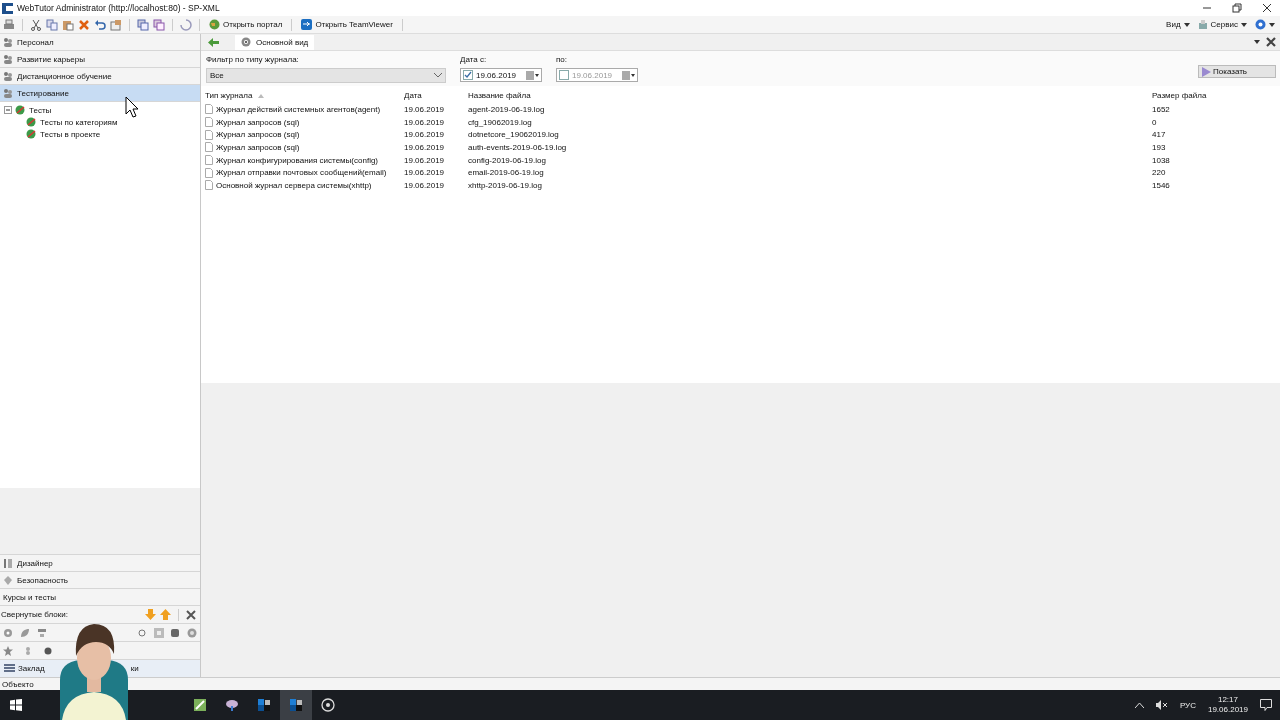  Describe the element at coordinates (253, 59) in the screenshot. I see `filter-label: Фильтр по типу журнала:` at that location.